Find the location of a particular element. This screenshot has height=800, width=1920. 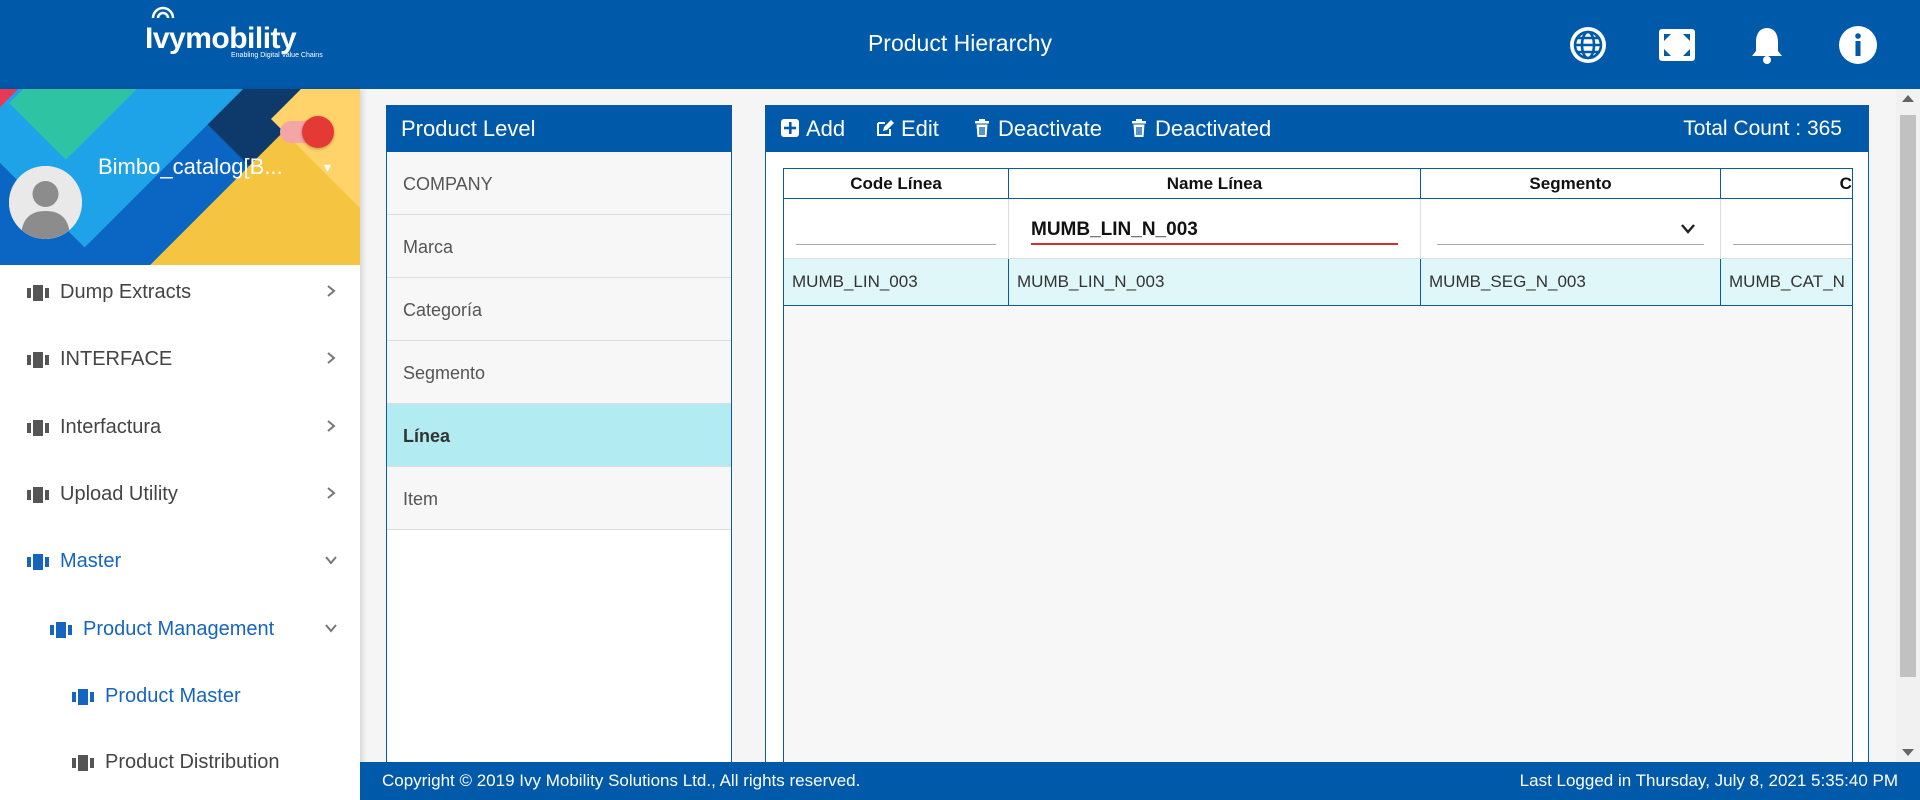

cell-categoria: MUMB_CAT_N is located at coordinates (1786, 282).